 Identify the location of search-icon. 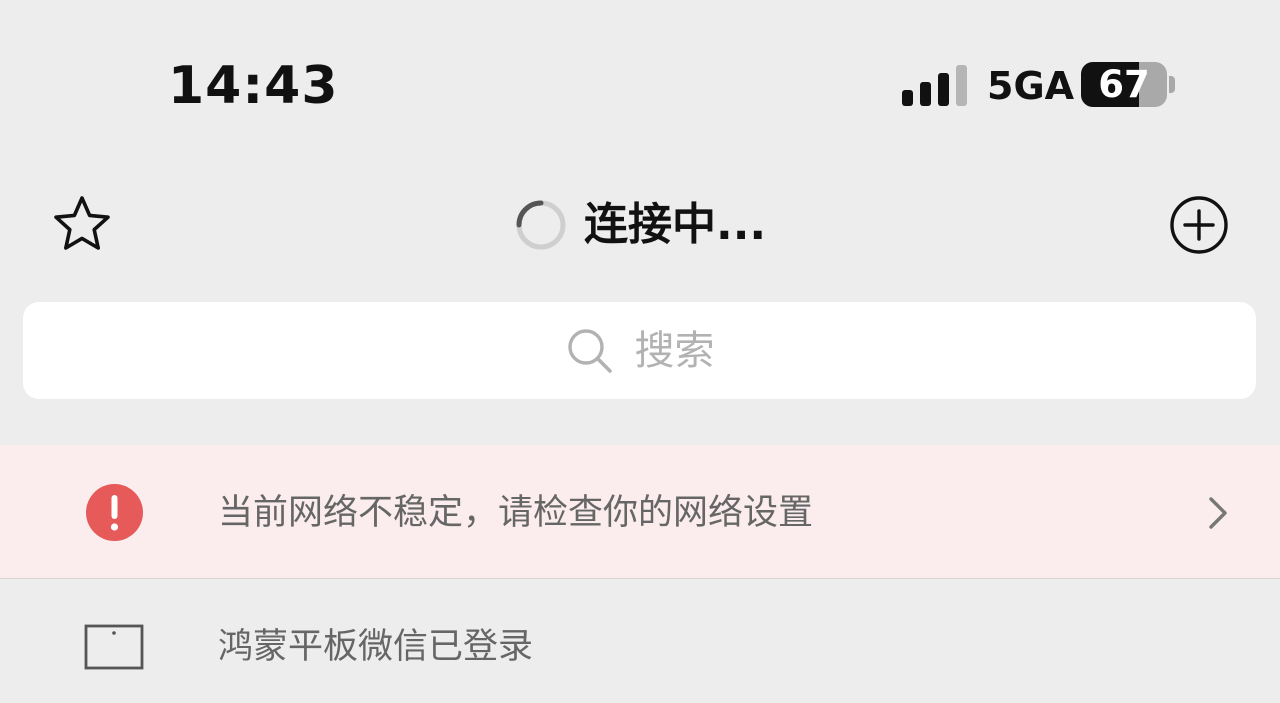
(589, 350).